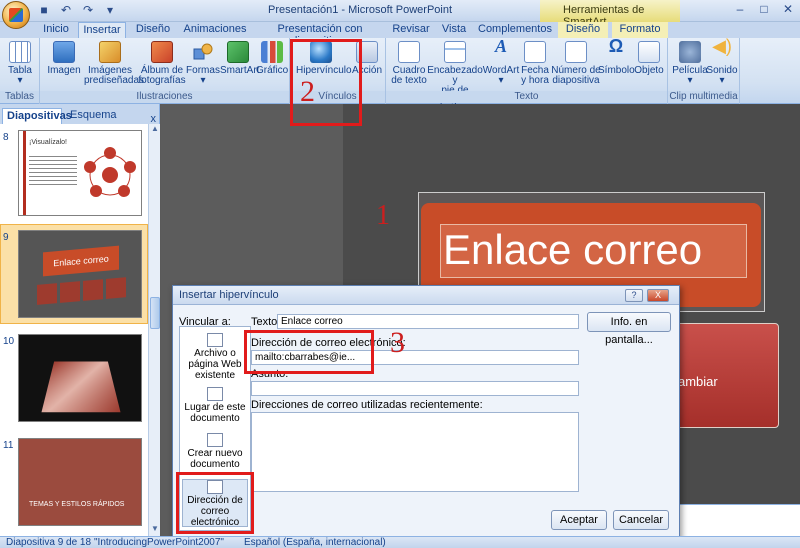 The width and height of the screenshot is (800, 548). Describe the element at coordinates (266, 322) in the screenshot. I see `text-label: Texto:` at that location.